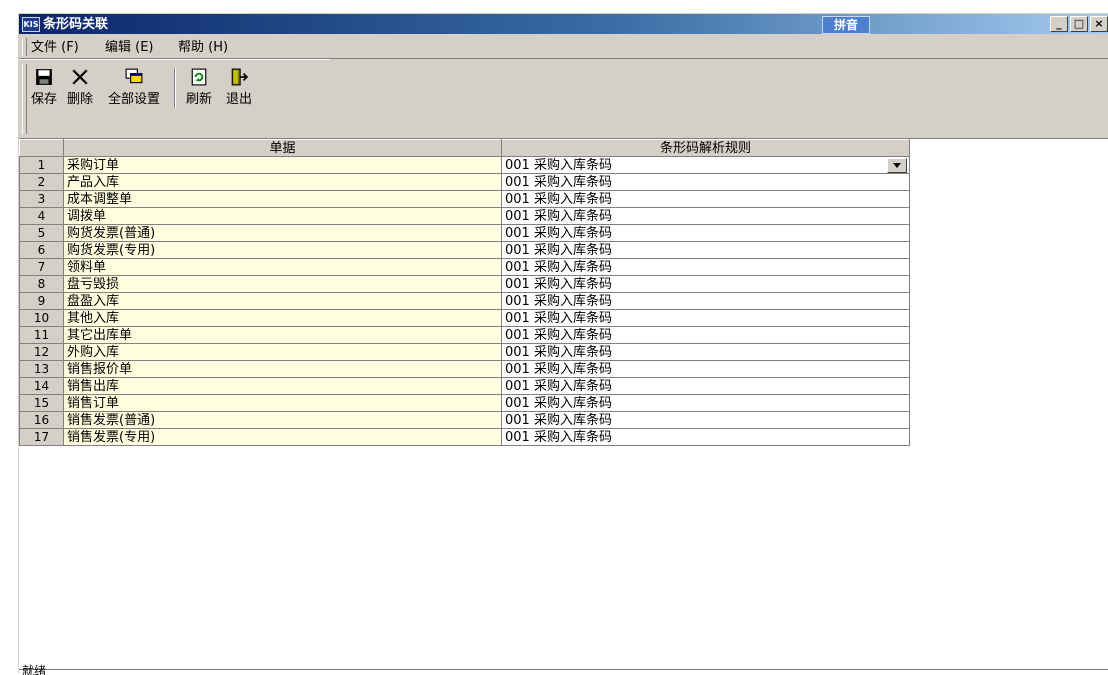 The width and height of the screenshot is (1108, 675). I want to click on table-row: 17 销售发票(专用) 001 采购入库条码, so click(464, 437).